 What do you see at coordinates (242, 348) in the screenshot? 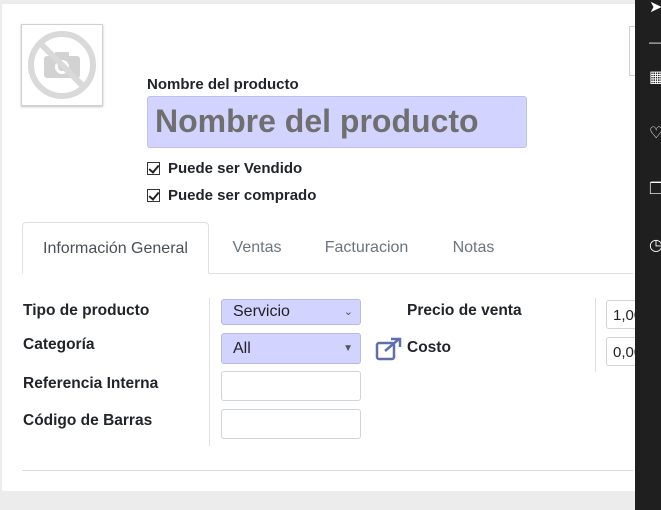
I see `category-value: All` at bounding box center [242, 348].